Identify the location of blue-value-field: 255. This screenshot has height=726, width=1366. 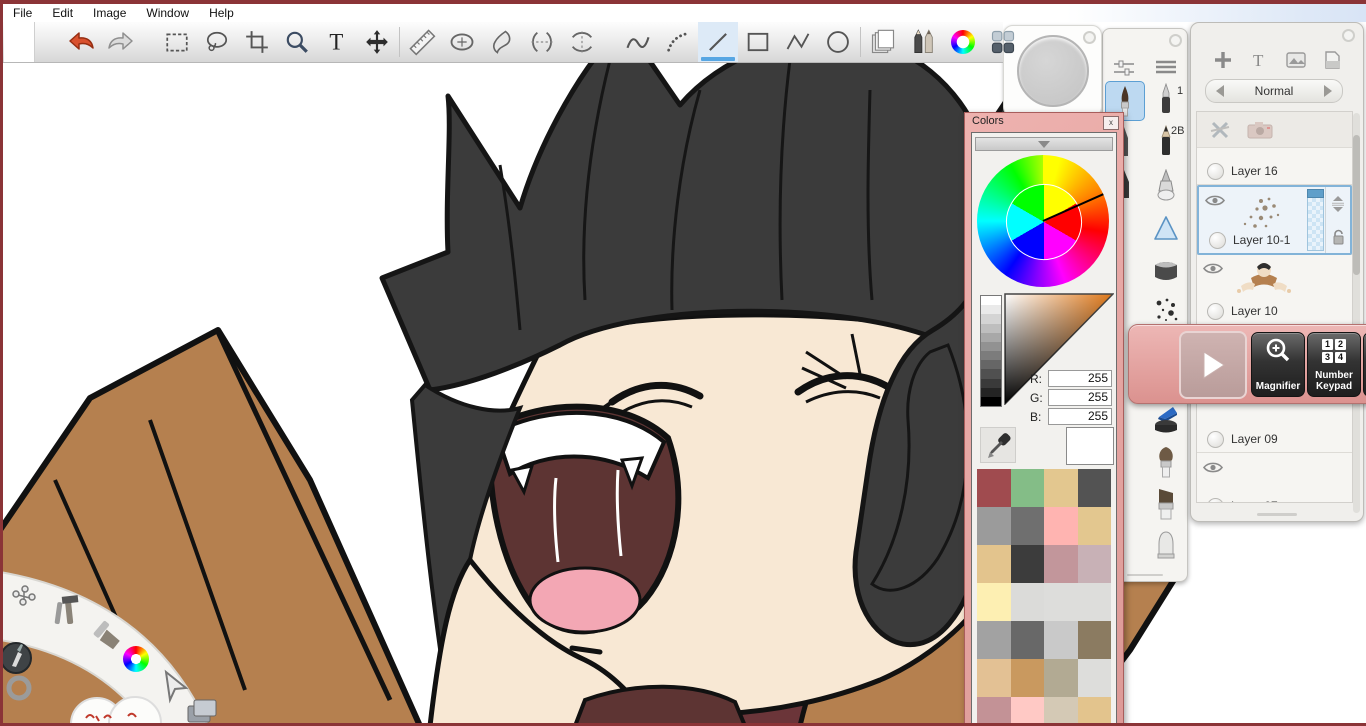
(1080, 416).